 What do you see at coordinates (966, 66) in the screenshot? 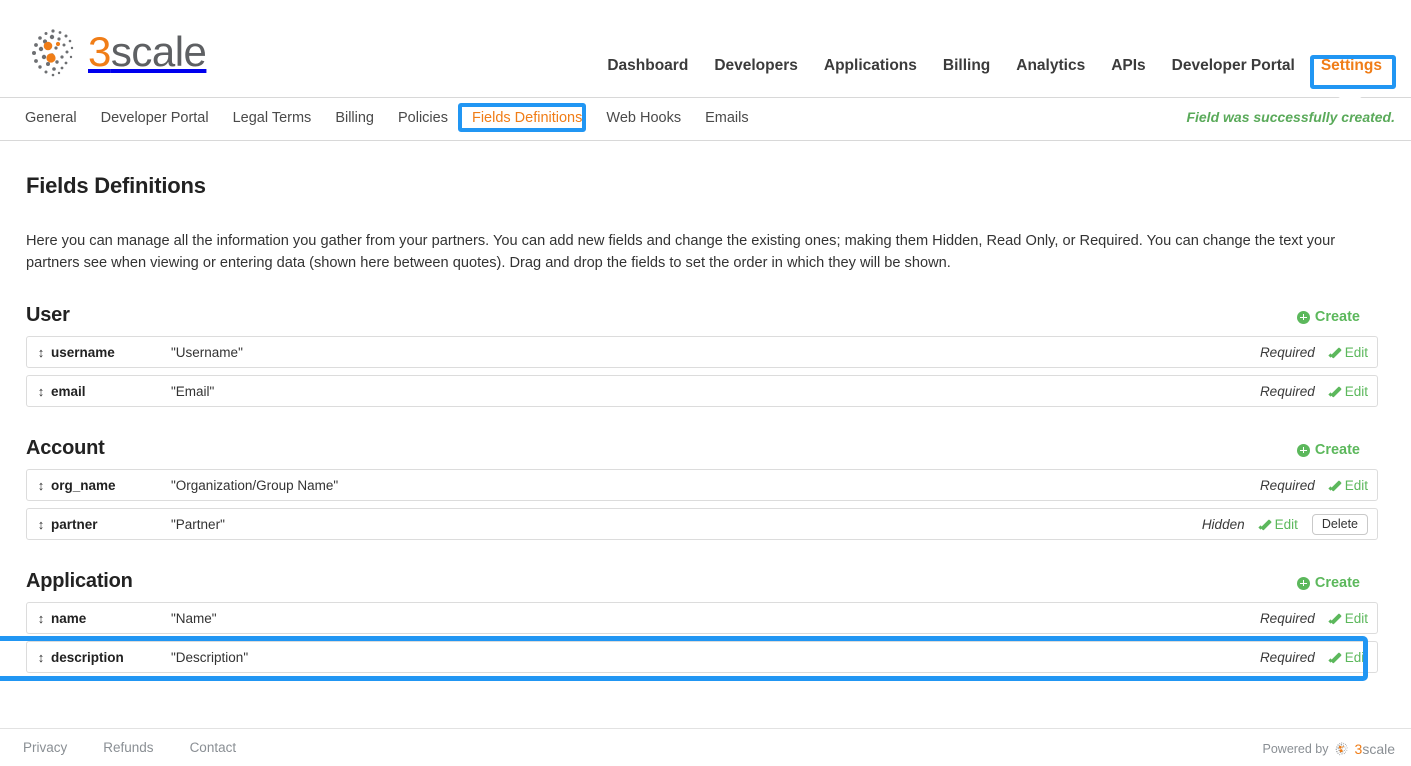
I see `nav-item-billing: Billing` at bounding box center [966, 66].